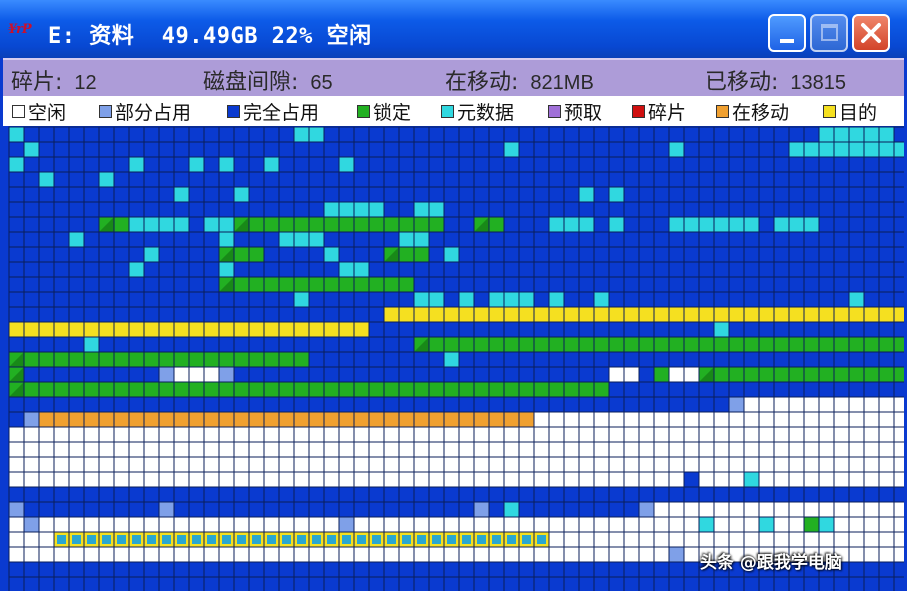  I want to click on minimize-button, so click(787, 33).